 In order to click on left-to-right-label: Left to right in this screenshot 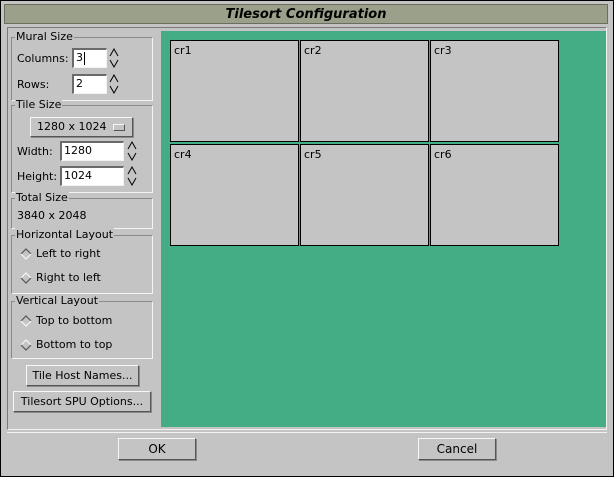, I will do `click(68, 253)`.